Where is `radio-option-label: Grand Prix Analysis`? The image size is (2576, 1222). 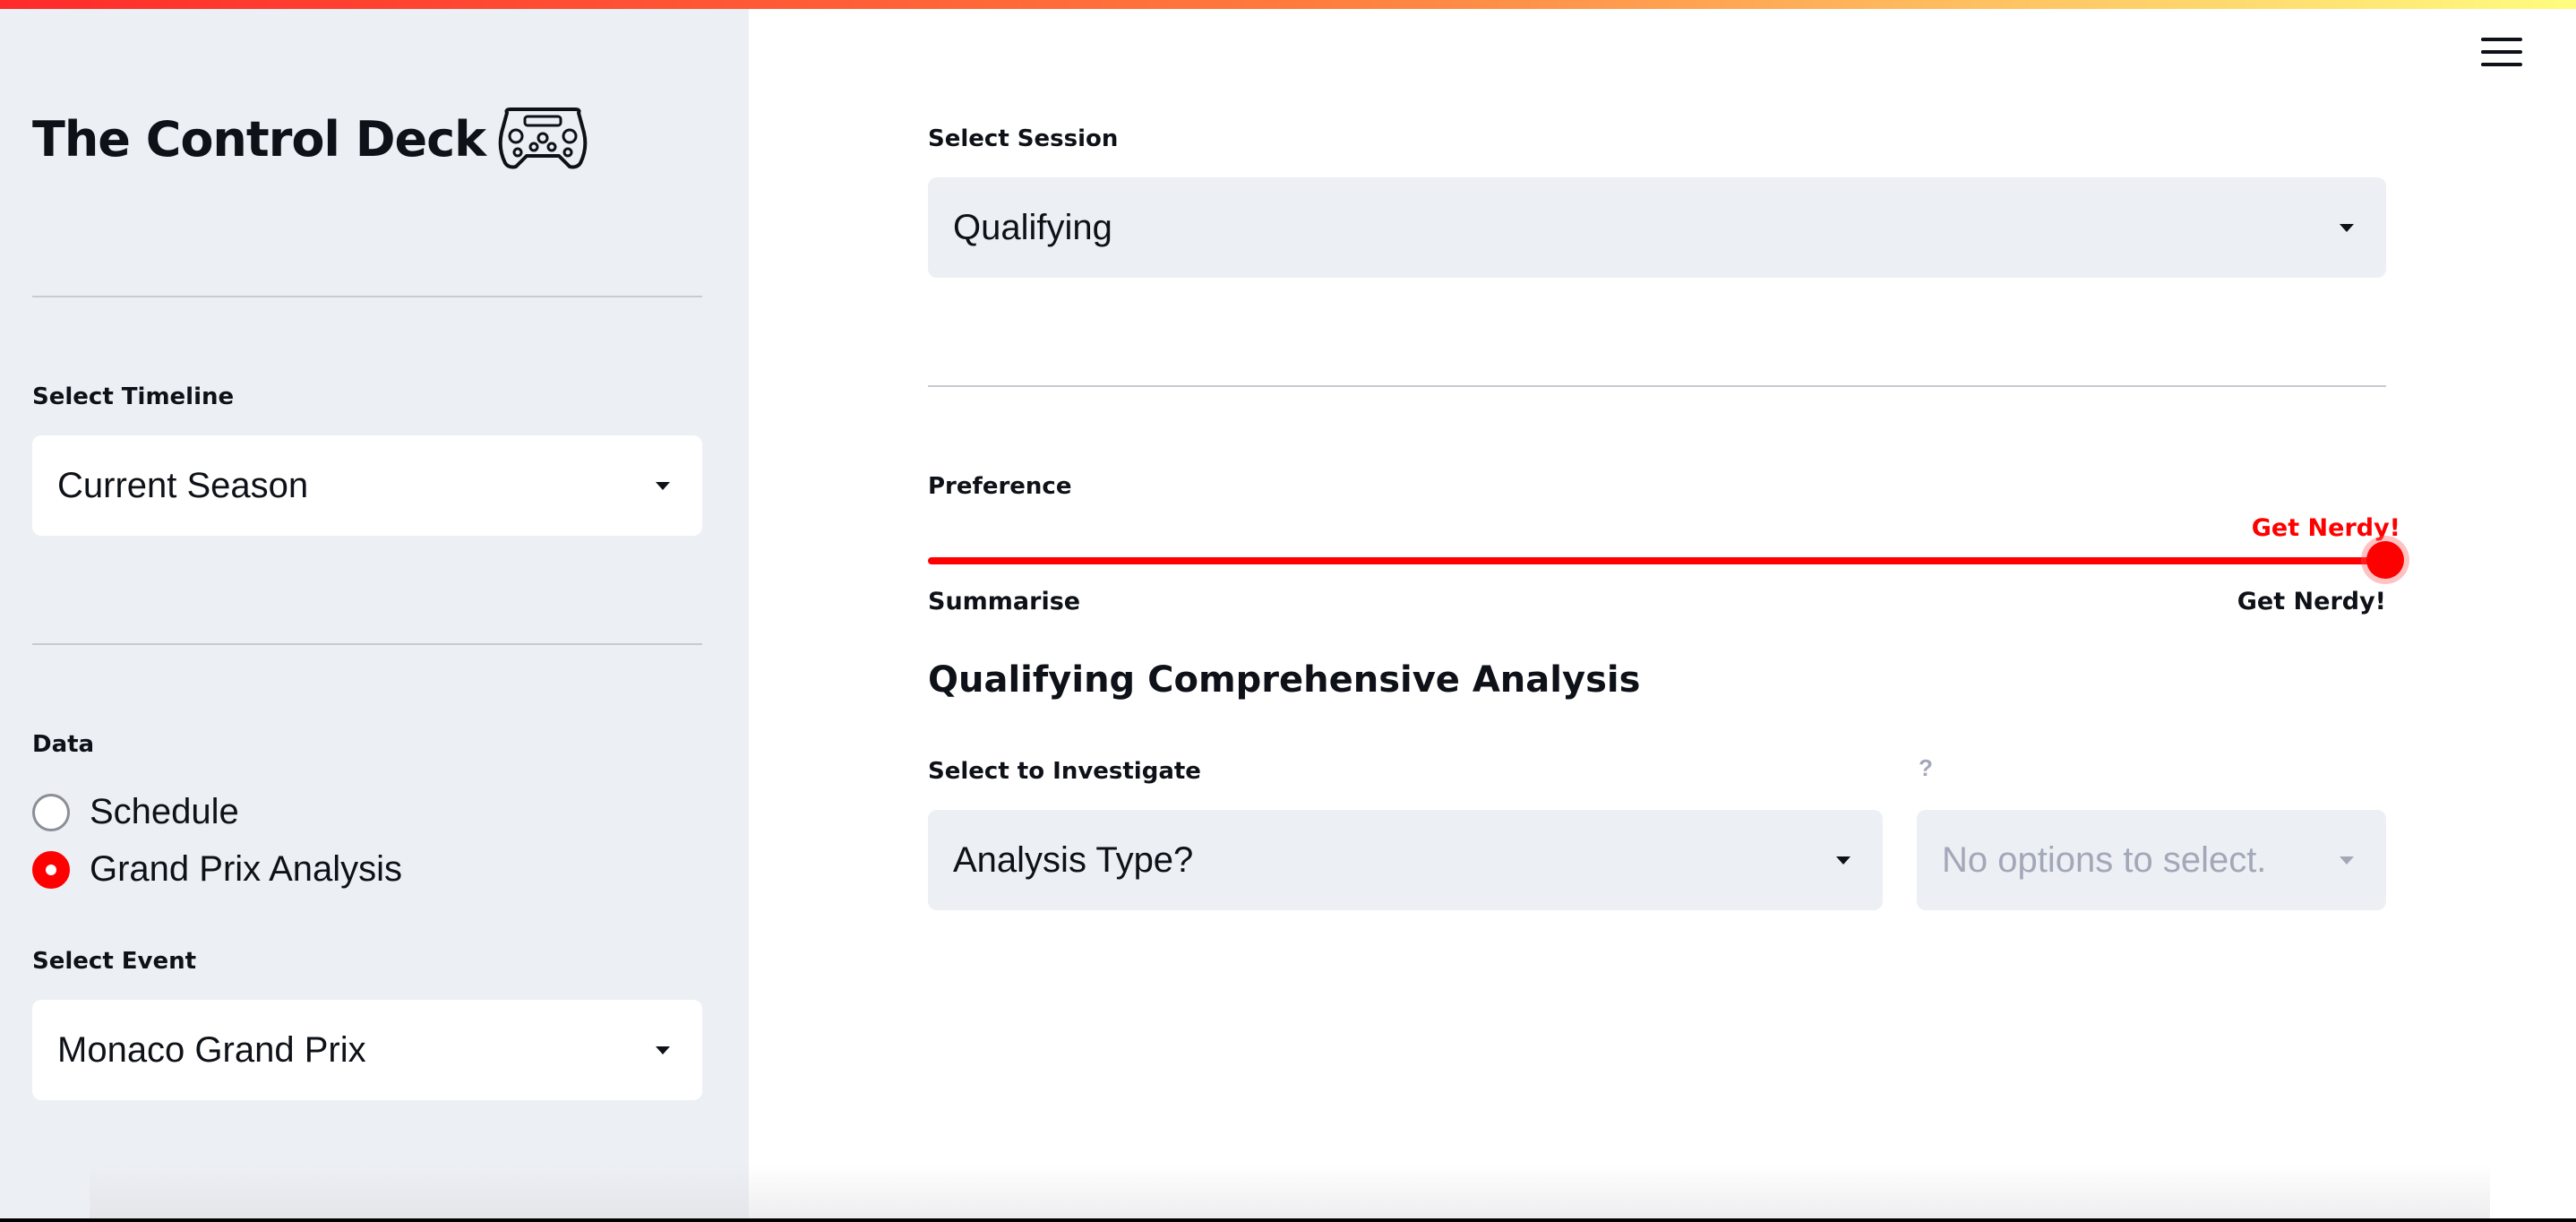 radio-option-label: Grand Prix Analysis is located at coordinates (246, 869).